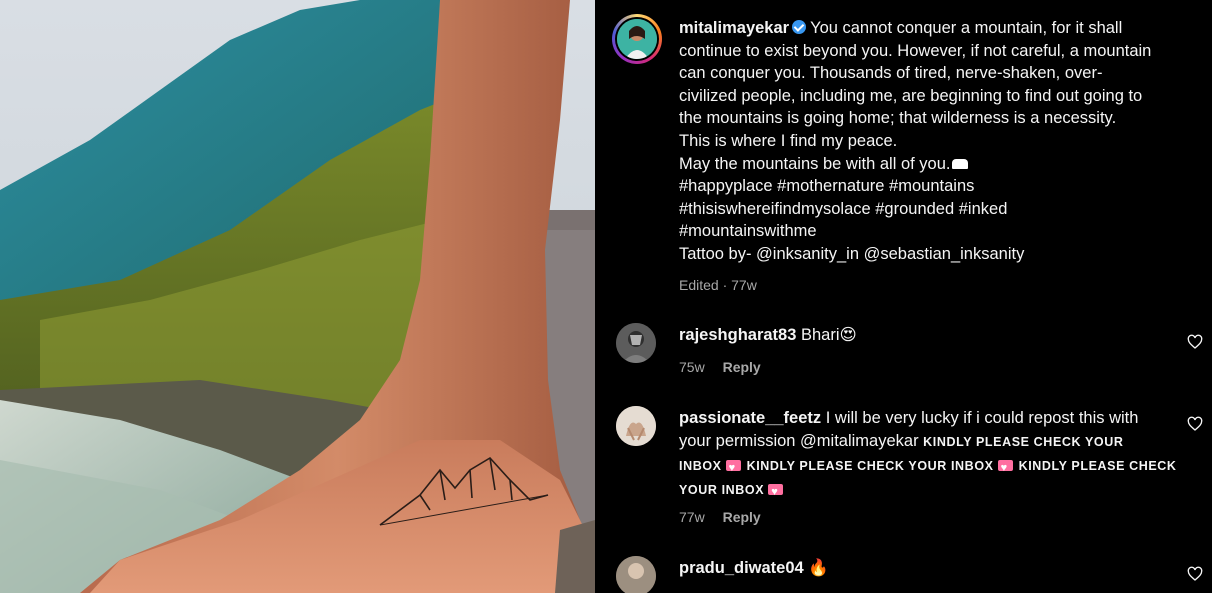 The image size is (1212, 593). What do you see at coordinates (960, 163) in the screenshot?
I see `mountain-emoji-icon` at bounding box center [960, 163].